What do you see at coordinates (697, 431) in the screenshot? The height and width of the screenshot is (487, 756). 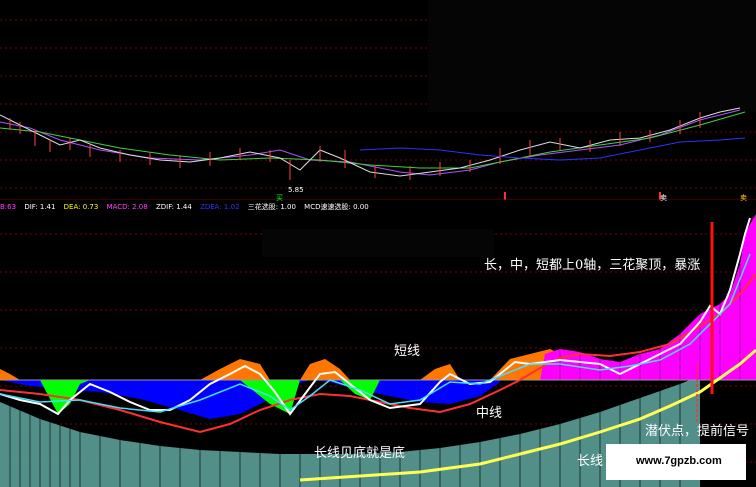 I see `latent-point-label: 潜伏点，提前信号` at bounding box center [697, 431].